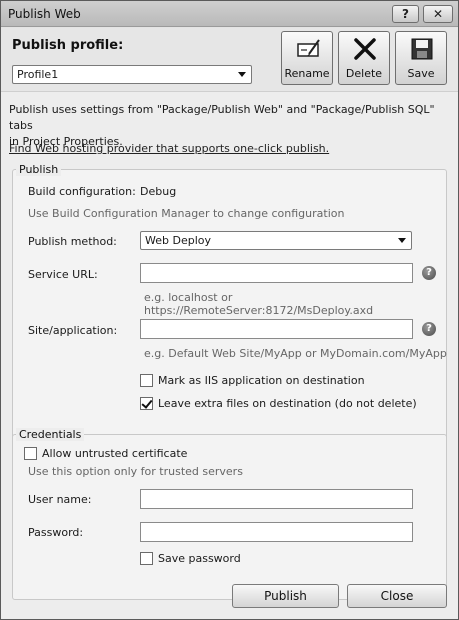  What do you see at coordinates (38, 74) in the screenshot?
I see `profile-selected: Profile1` at bounding box center [38, 74].